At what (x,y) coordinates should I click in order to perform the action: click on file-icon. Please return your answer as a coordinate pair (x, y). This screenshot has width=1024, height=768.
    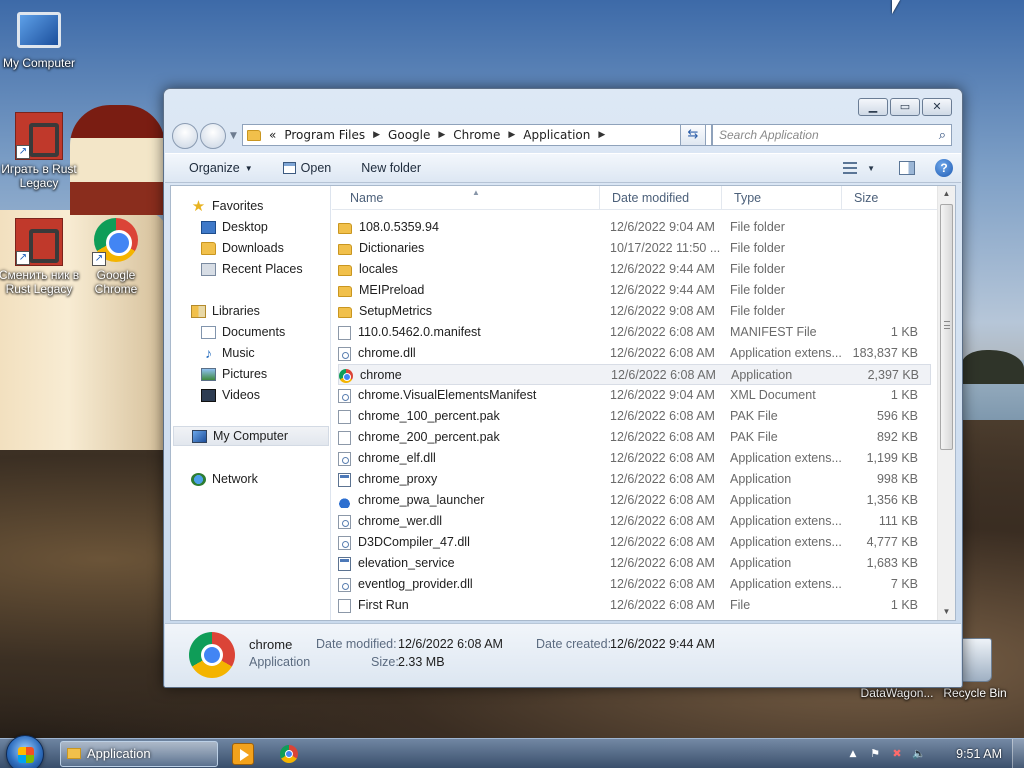
    Looking at the image, I should click on (344, 437).